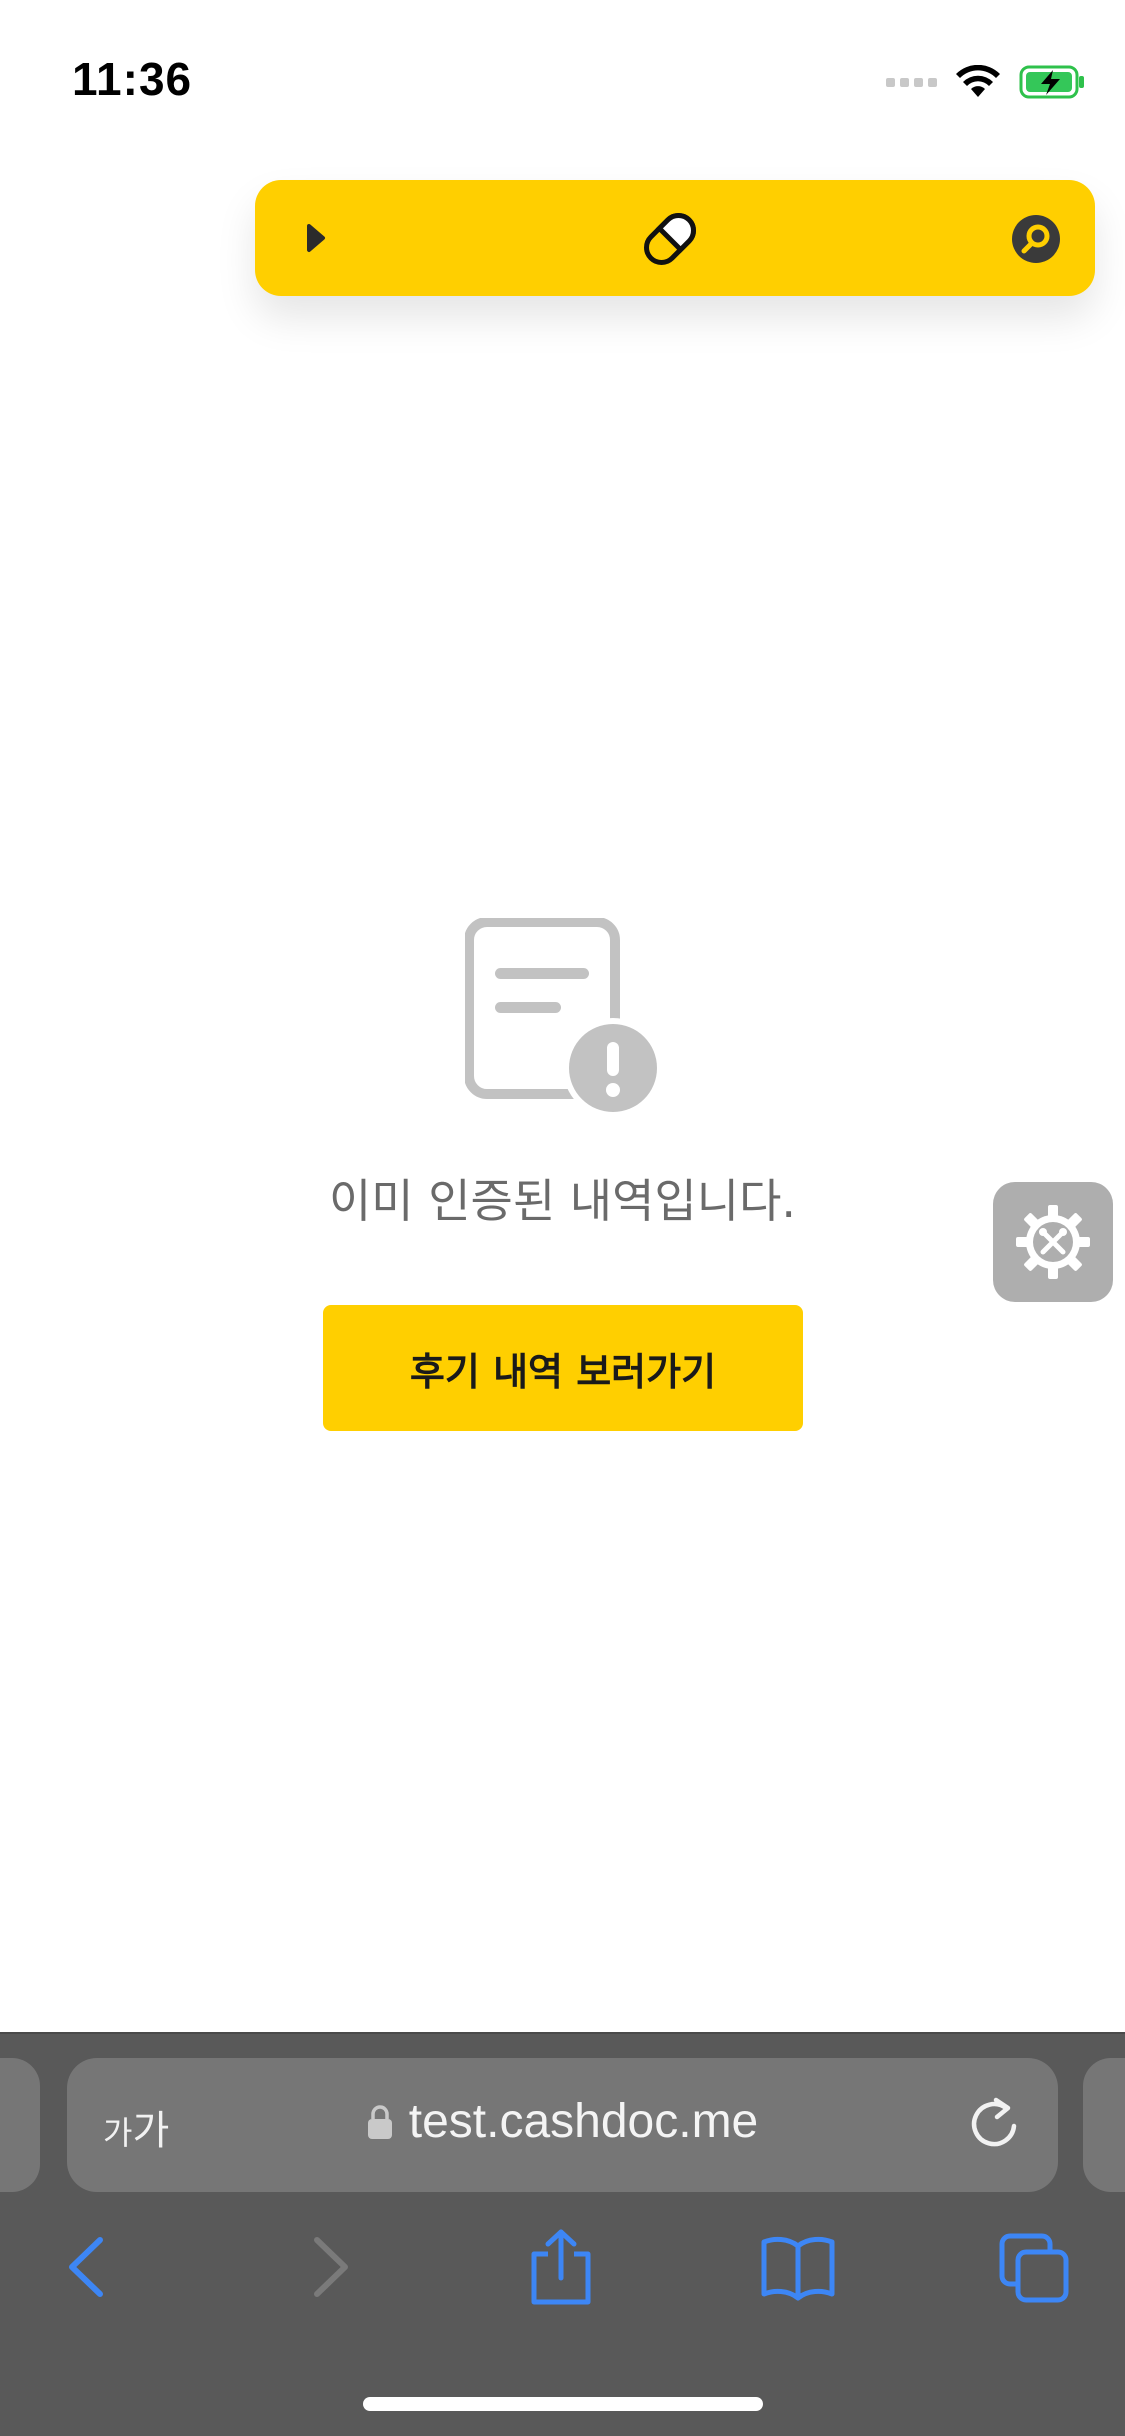  What do you see at coordinates (562, 2033) in the screenshot?
I see `chrome-divider` at bounding box center [562, 2033].